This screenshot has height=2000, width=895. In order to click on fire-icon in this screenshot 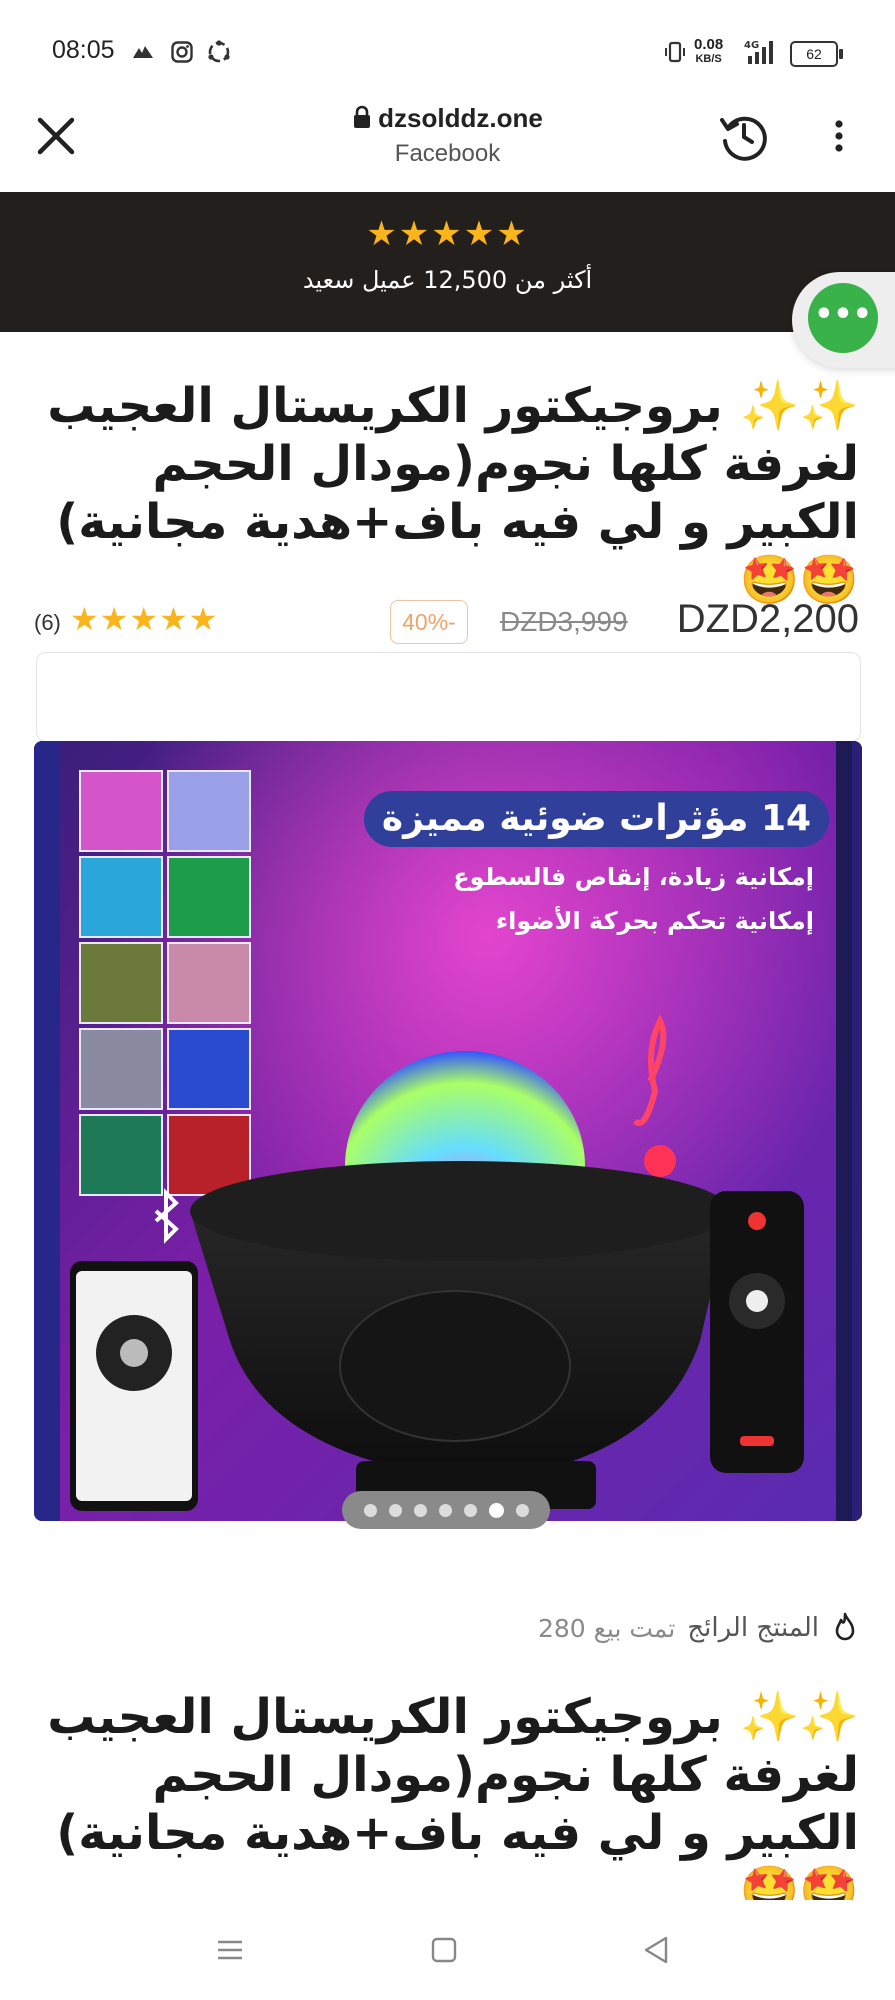, I will do `click(845, 1626)`.